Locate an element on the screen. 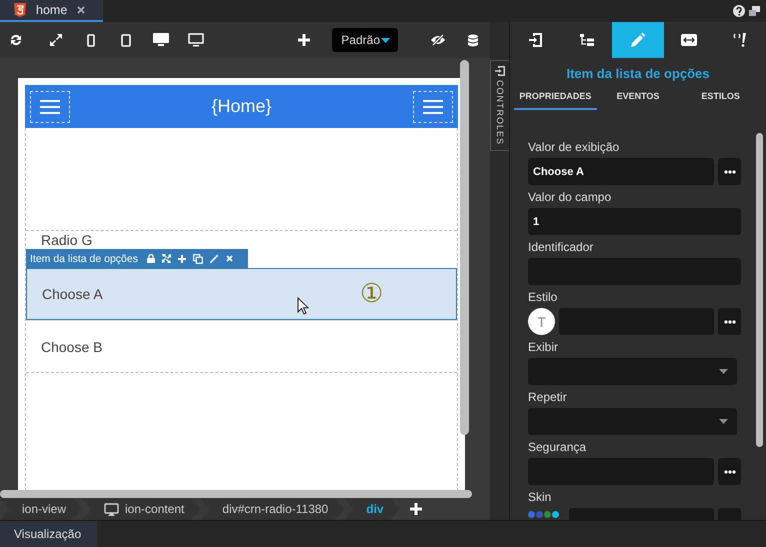  breadcrumb: div is located at coordinates (372, 509).